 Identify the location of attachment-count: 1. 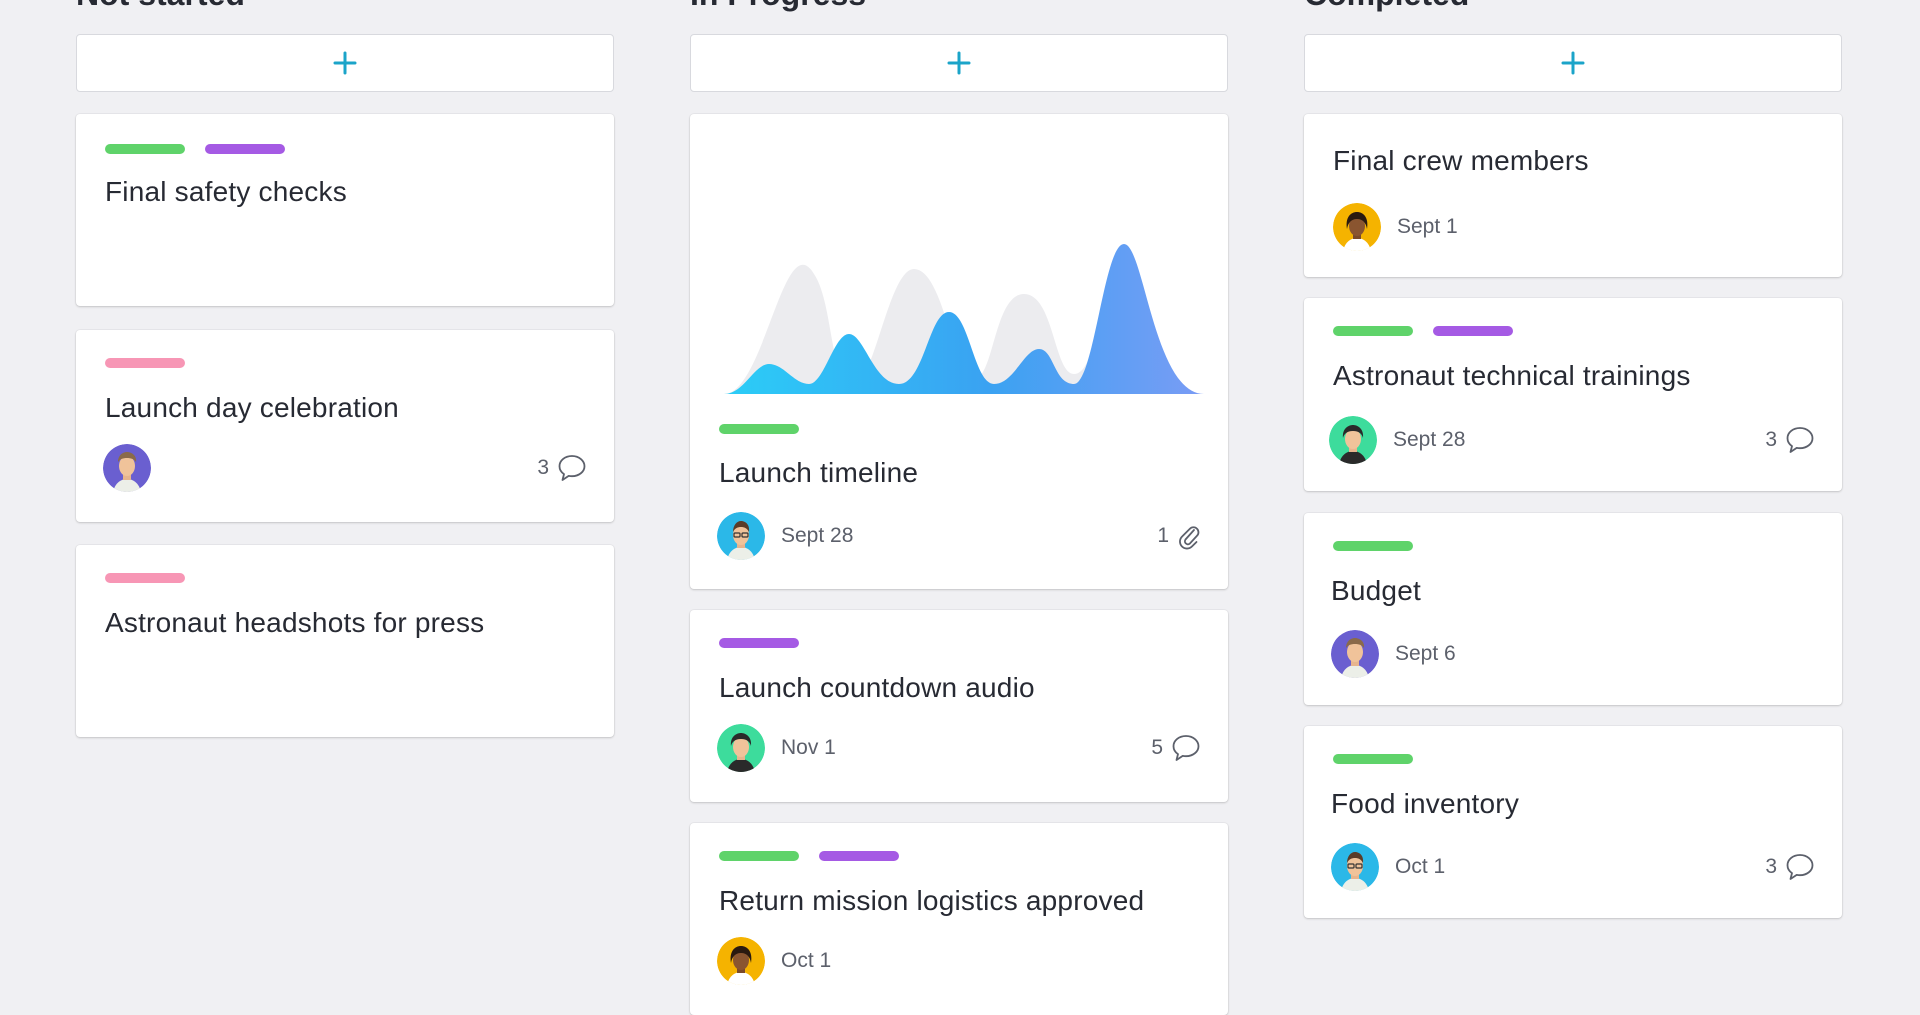
(1179, 536).